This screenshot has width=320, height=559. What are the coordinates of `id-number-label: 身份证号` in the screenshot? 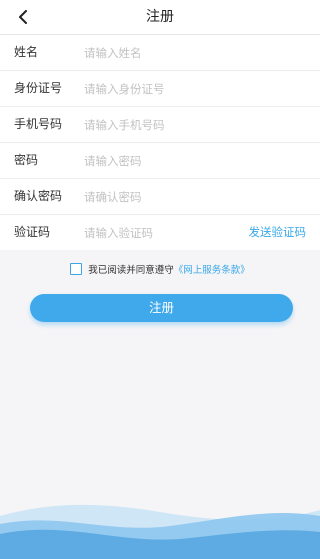 It's located at (38, 88).